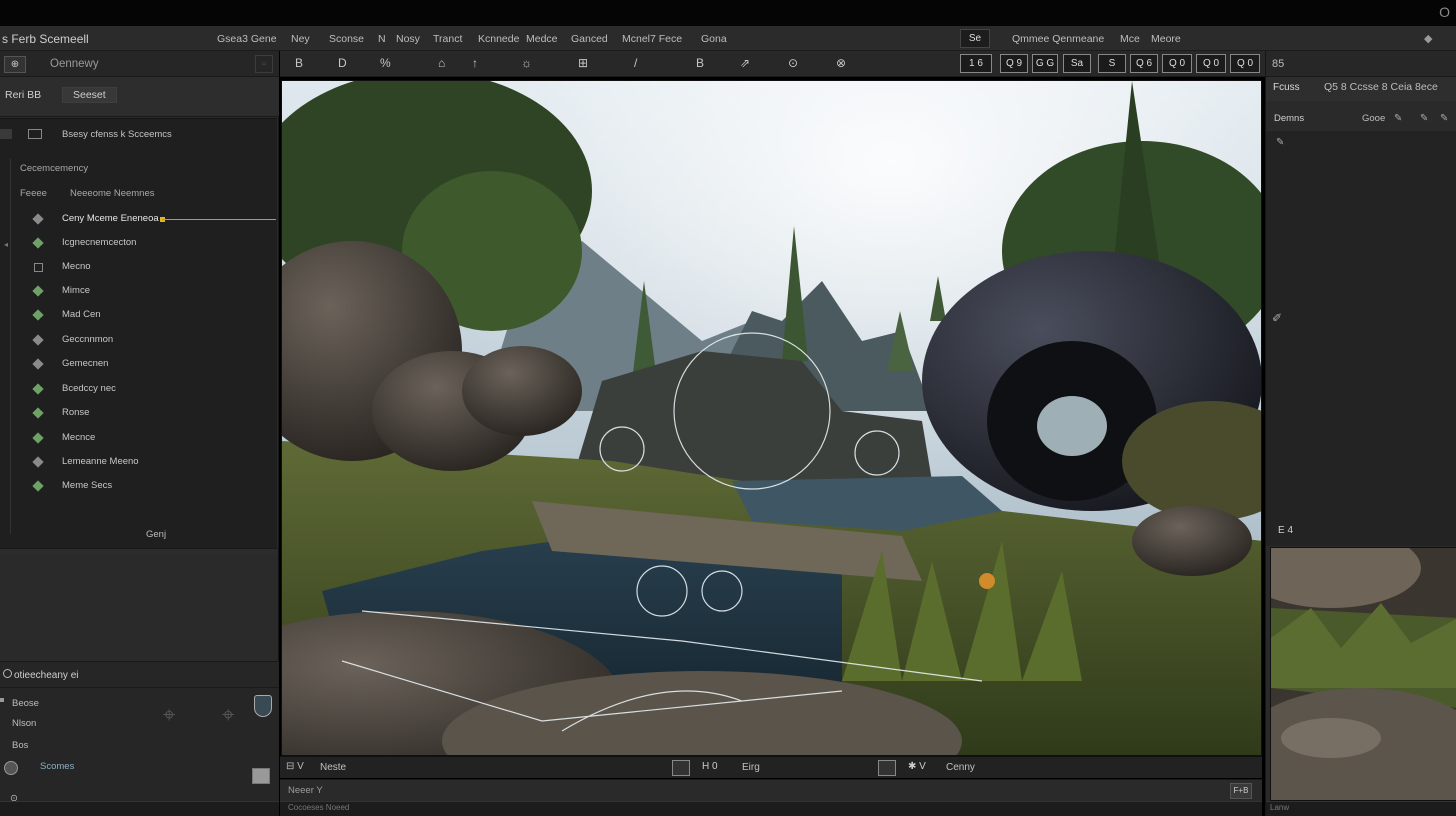 This screenshot has width=1456, height=816. Describe the element at coordinates (89, 388) in the screenshot. I see `outliner-item-label: Bcedccy nec` at that location.